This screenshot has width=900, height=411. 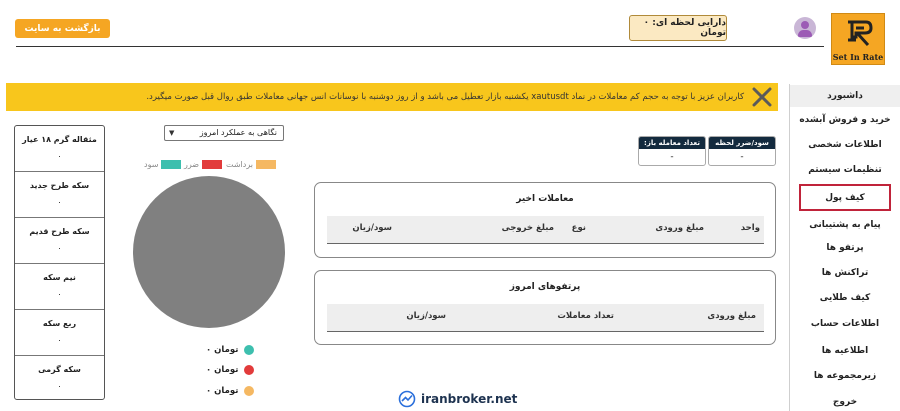 I want to click on legend-profit: سود, so click(x=163, y=164).